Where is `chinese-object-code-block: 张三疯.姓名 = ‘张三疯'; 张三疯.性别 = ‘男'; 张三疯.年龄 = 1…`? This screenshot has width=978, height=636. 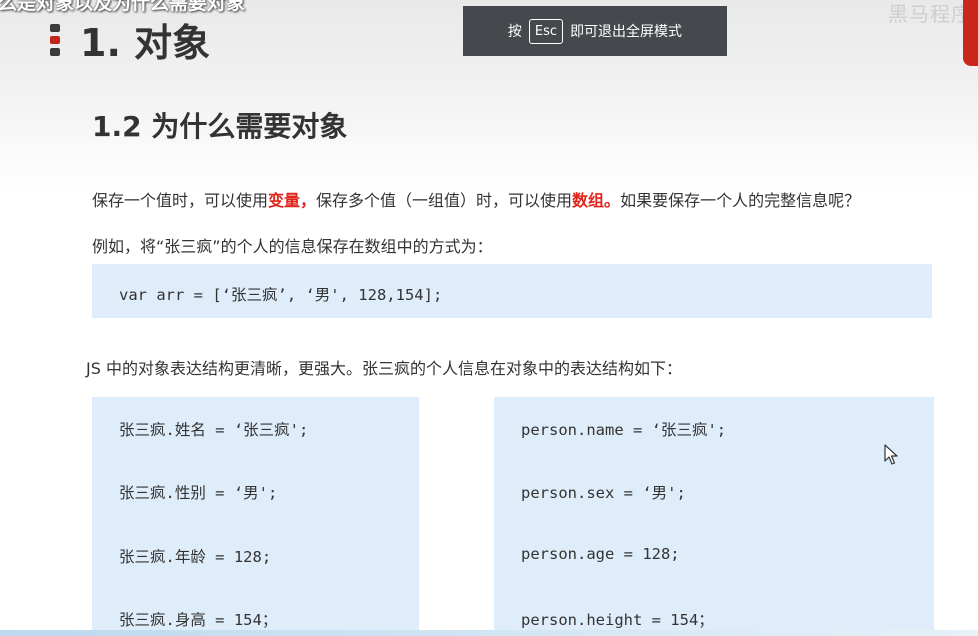
chinese-object-code-block: 张三疯.姓名 = ‘张三疯'; 张三疯.性别 = ‘男'; 张三疯.年龄 = 1… is located at coordinates (255, 516).